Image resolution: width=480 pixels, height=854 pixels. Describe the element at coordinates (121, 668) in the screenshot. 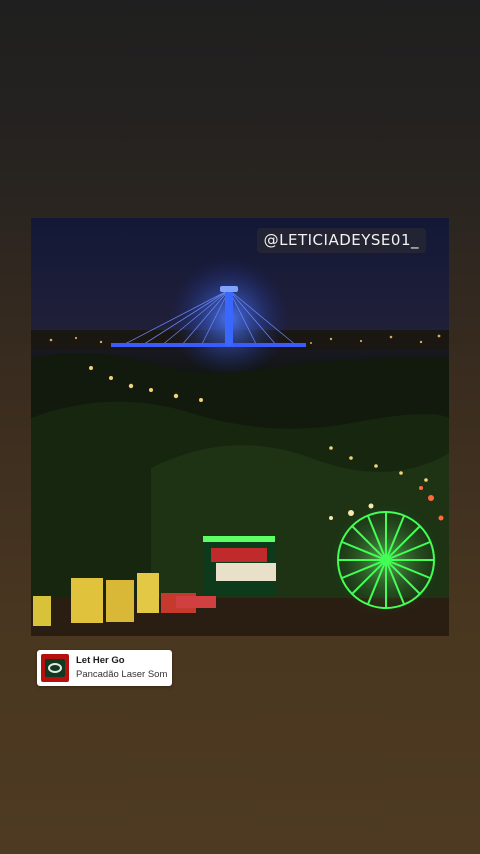

I see `track-info: Let Her Go Pancadão Laser Som` at that location.